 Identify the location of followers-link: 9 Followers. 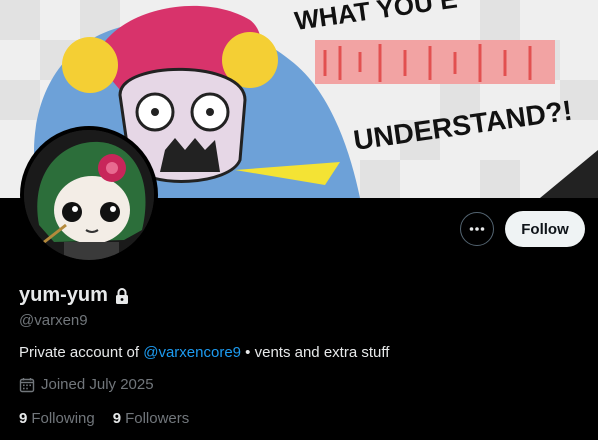
(151, 418).